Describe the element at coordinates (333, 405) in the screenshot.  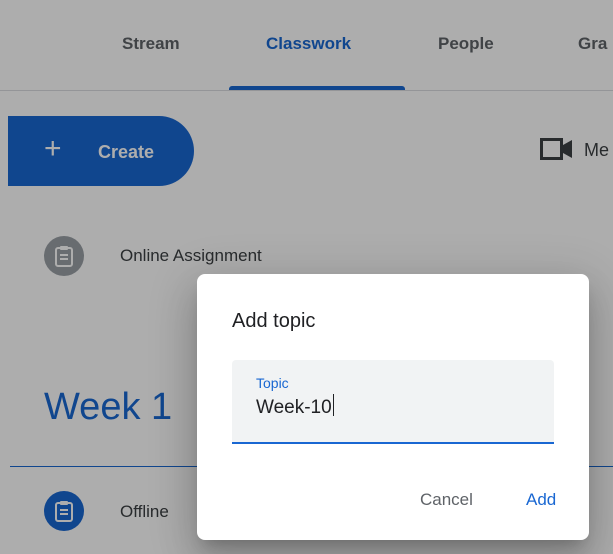
I see `text-caret` at that location.